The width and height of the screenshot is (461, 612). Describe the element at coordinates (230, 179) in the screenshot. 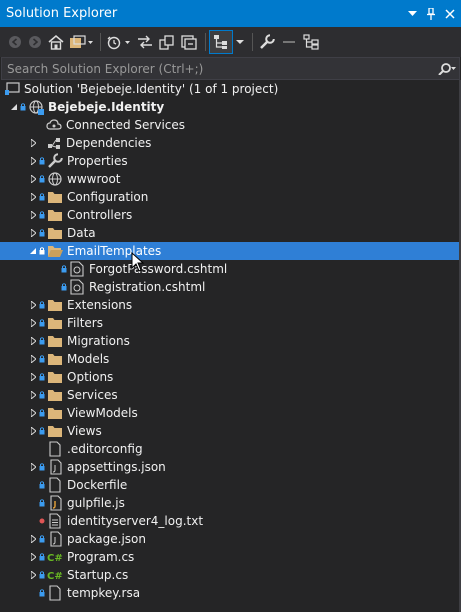

I see `tree-item-wwwroot: wwwroot` at that location.